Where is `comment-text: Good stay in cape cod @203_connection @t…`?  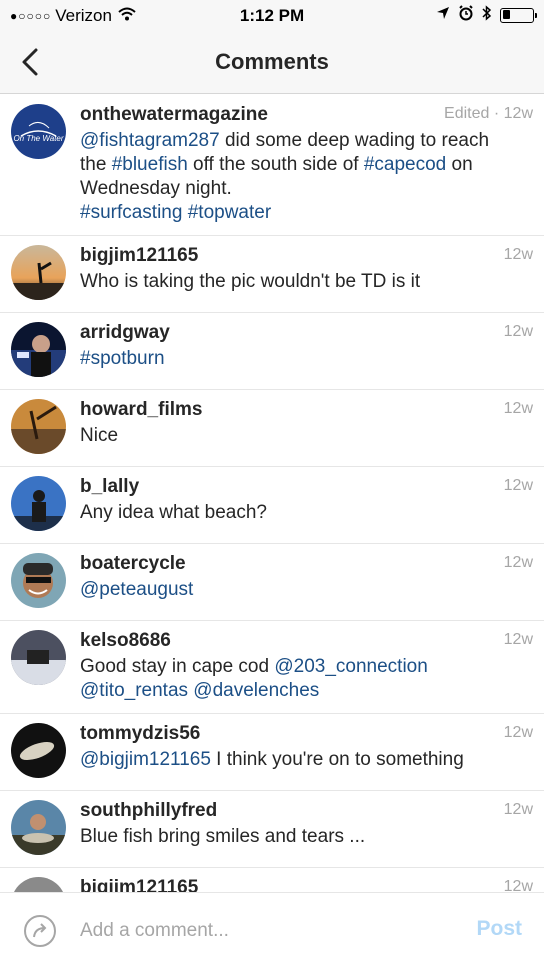
comment-text: Good stay in cape cod @203_connection @t… is located at coordinates (305, 679).